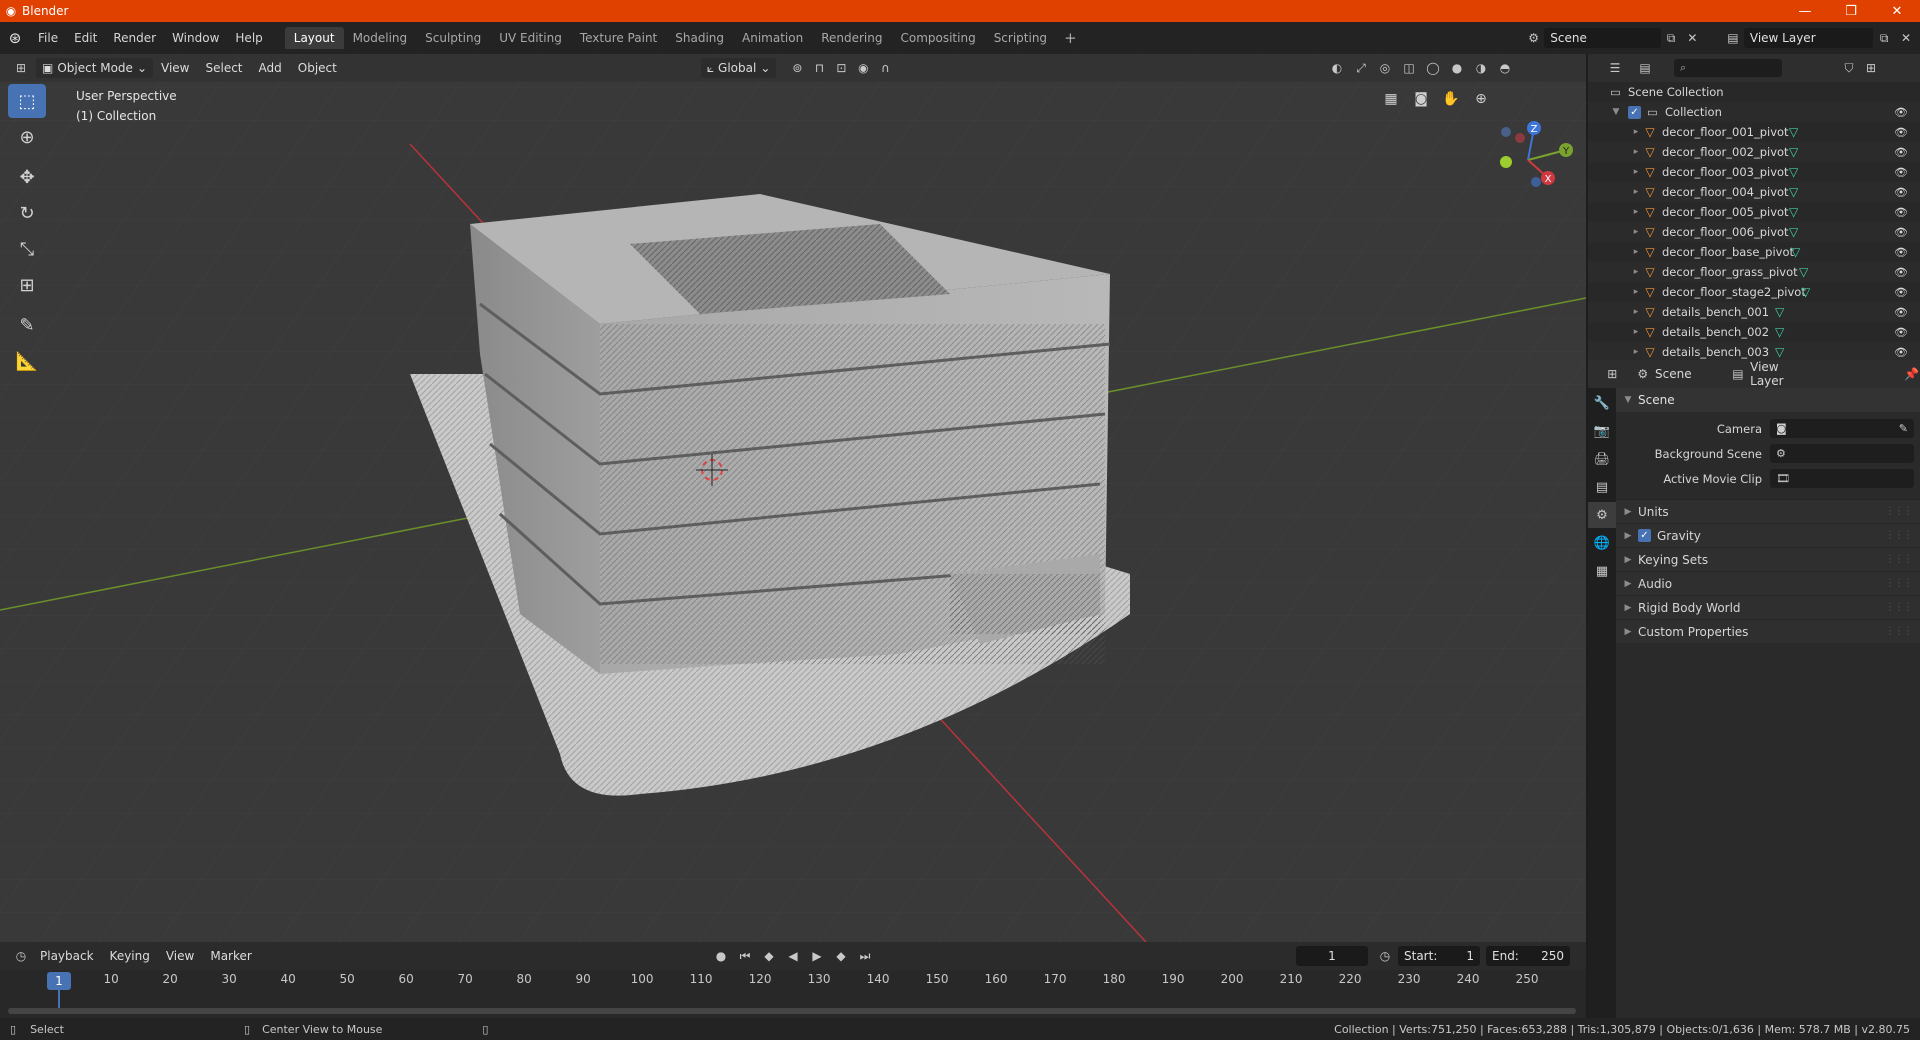 The height and width of the screenshot is (1040, 1920). I want to click on view-layer-name-field: View Layer, so click(1808, 38).